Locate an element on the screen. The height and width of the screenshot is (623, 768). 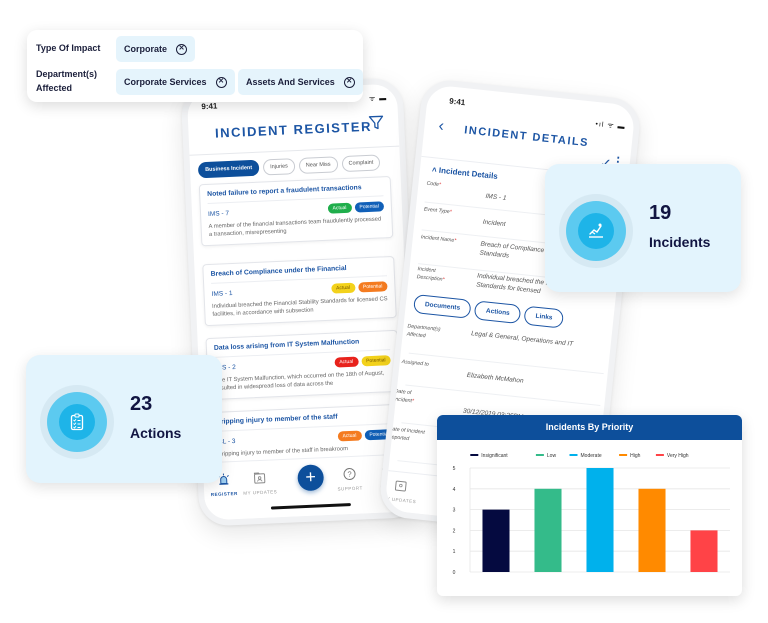
field-label: Incident Description is located at coordinates (429, 274).